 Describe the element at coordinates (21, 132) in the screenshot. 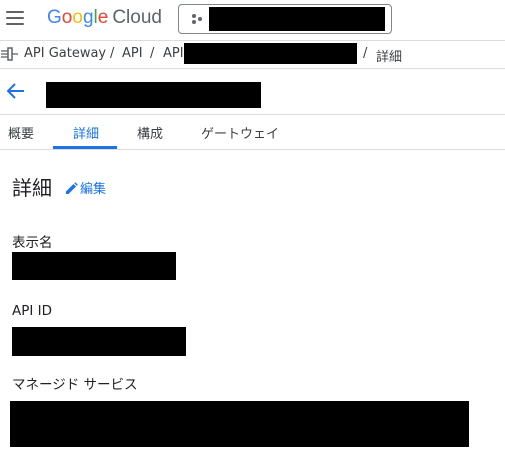

I see `tab-overview: 概要` at that location.